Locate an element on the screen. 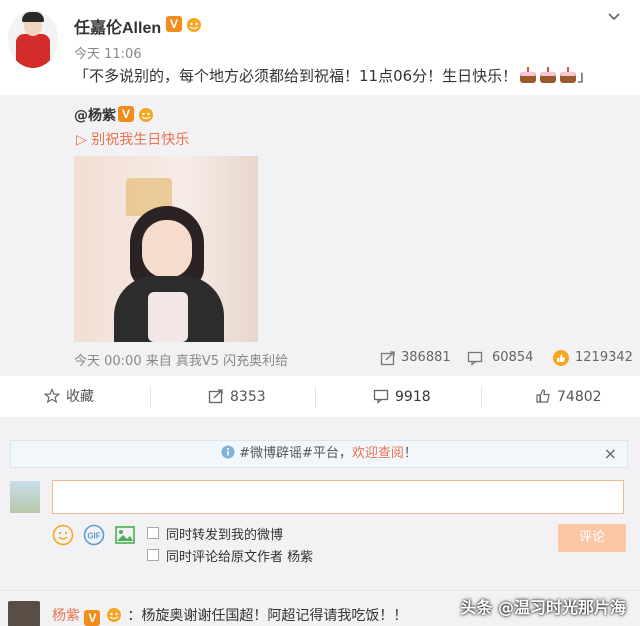 This screenshot has width=640, height=626. comment-button: 9918 is located at coordinates (402, 397).